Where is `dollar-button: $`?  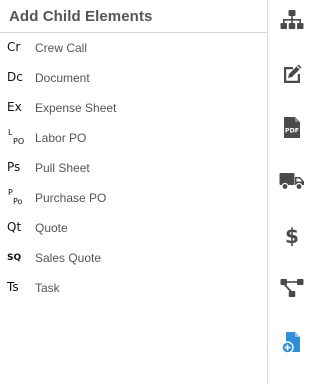 dollar-button: $ is located at coordinates (292, 251).